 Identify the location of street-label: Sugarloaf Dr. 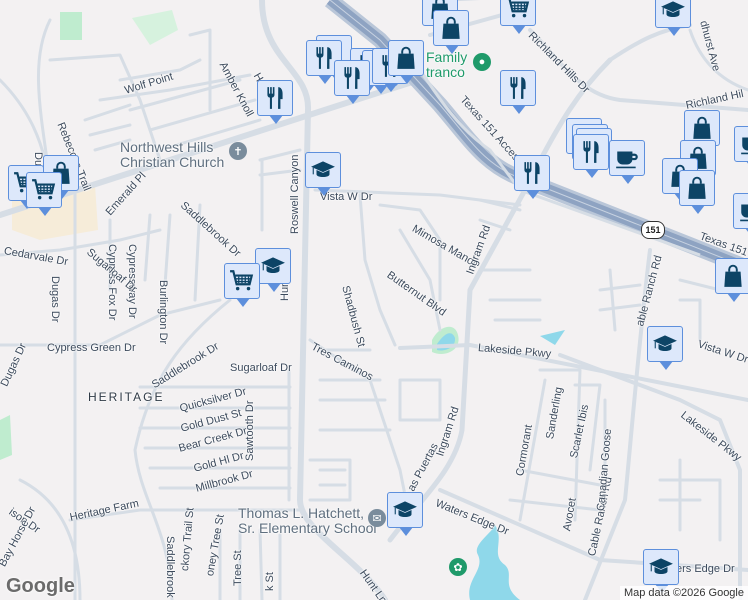
(261, 368).